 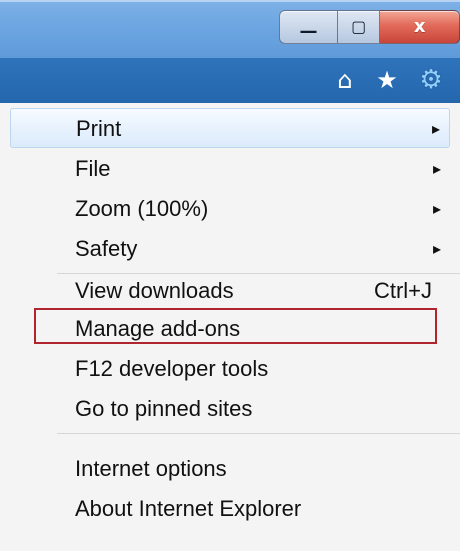 I want to click on favorites-star-glyph: ★, so click(x=387, y=80).